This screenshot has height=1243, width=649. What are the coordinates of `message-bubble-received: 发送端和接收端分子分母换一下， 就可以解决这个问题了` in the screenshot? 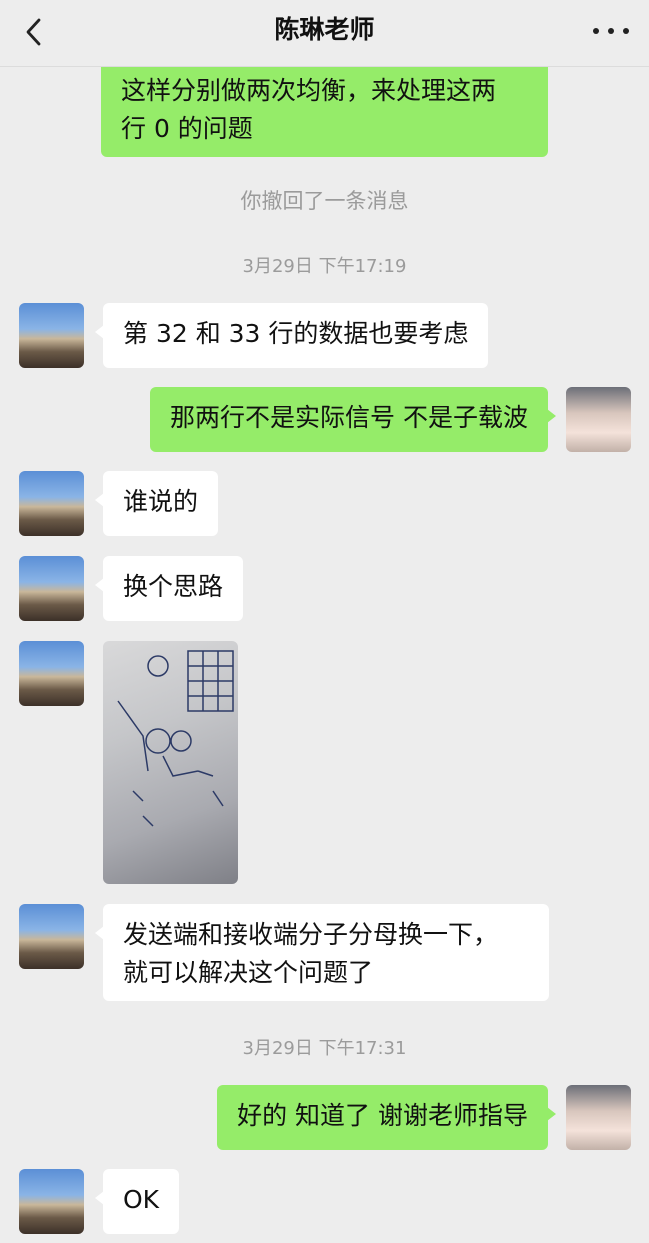 It's located at (322, 952).